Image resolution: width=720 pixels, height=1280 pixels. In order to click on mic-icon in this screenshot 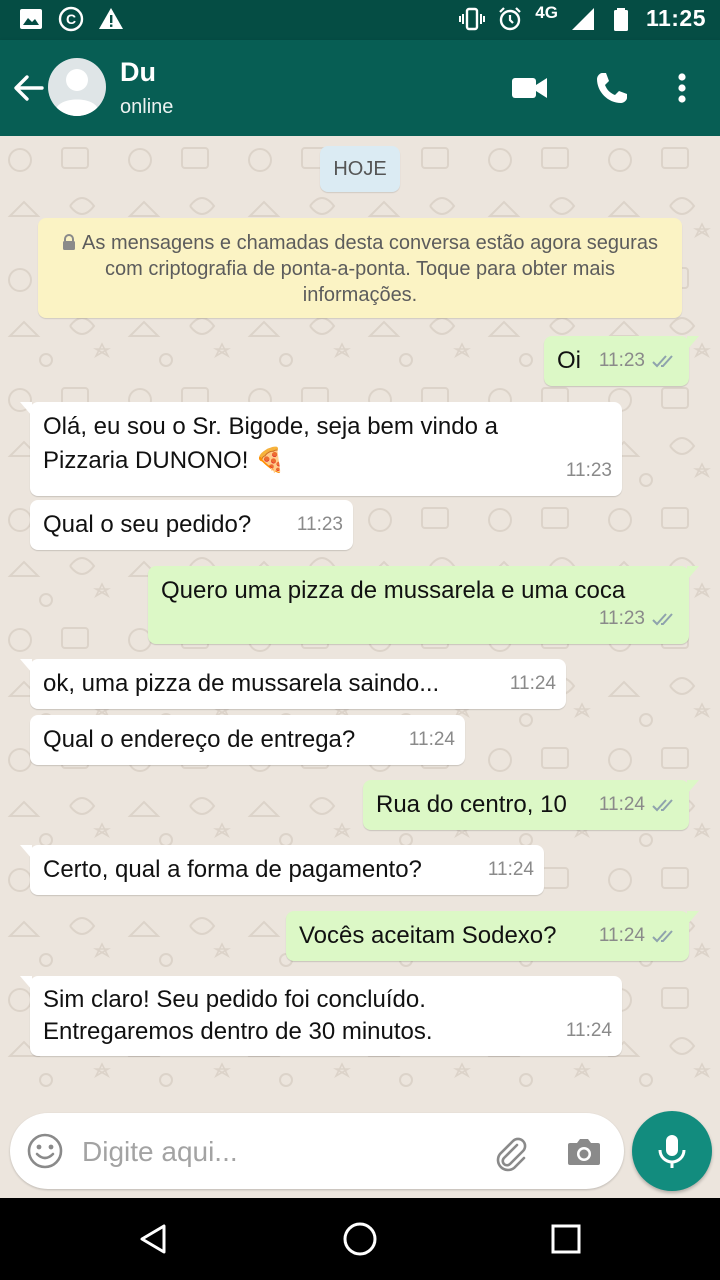, I will do `click(672, 1151)`.